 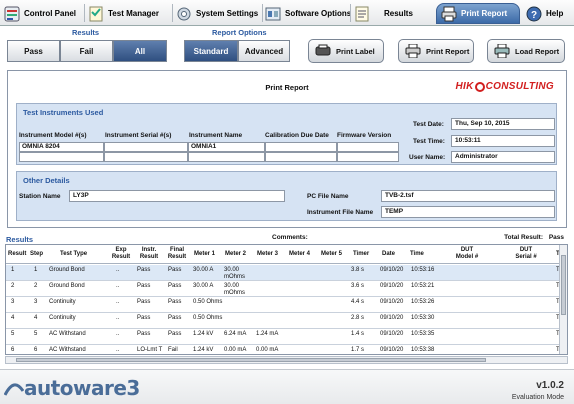 What do you see at coordinates (467, 254) in the screenshot?
I see `col-dut-model: DUT Model #` at bounding box center [467, 254].